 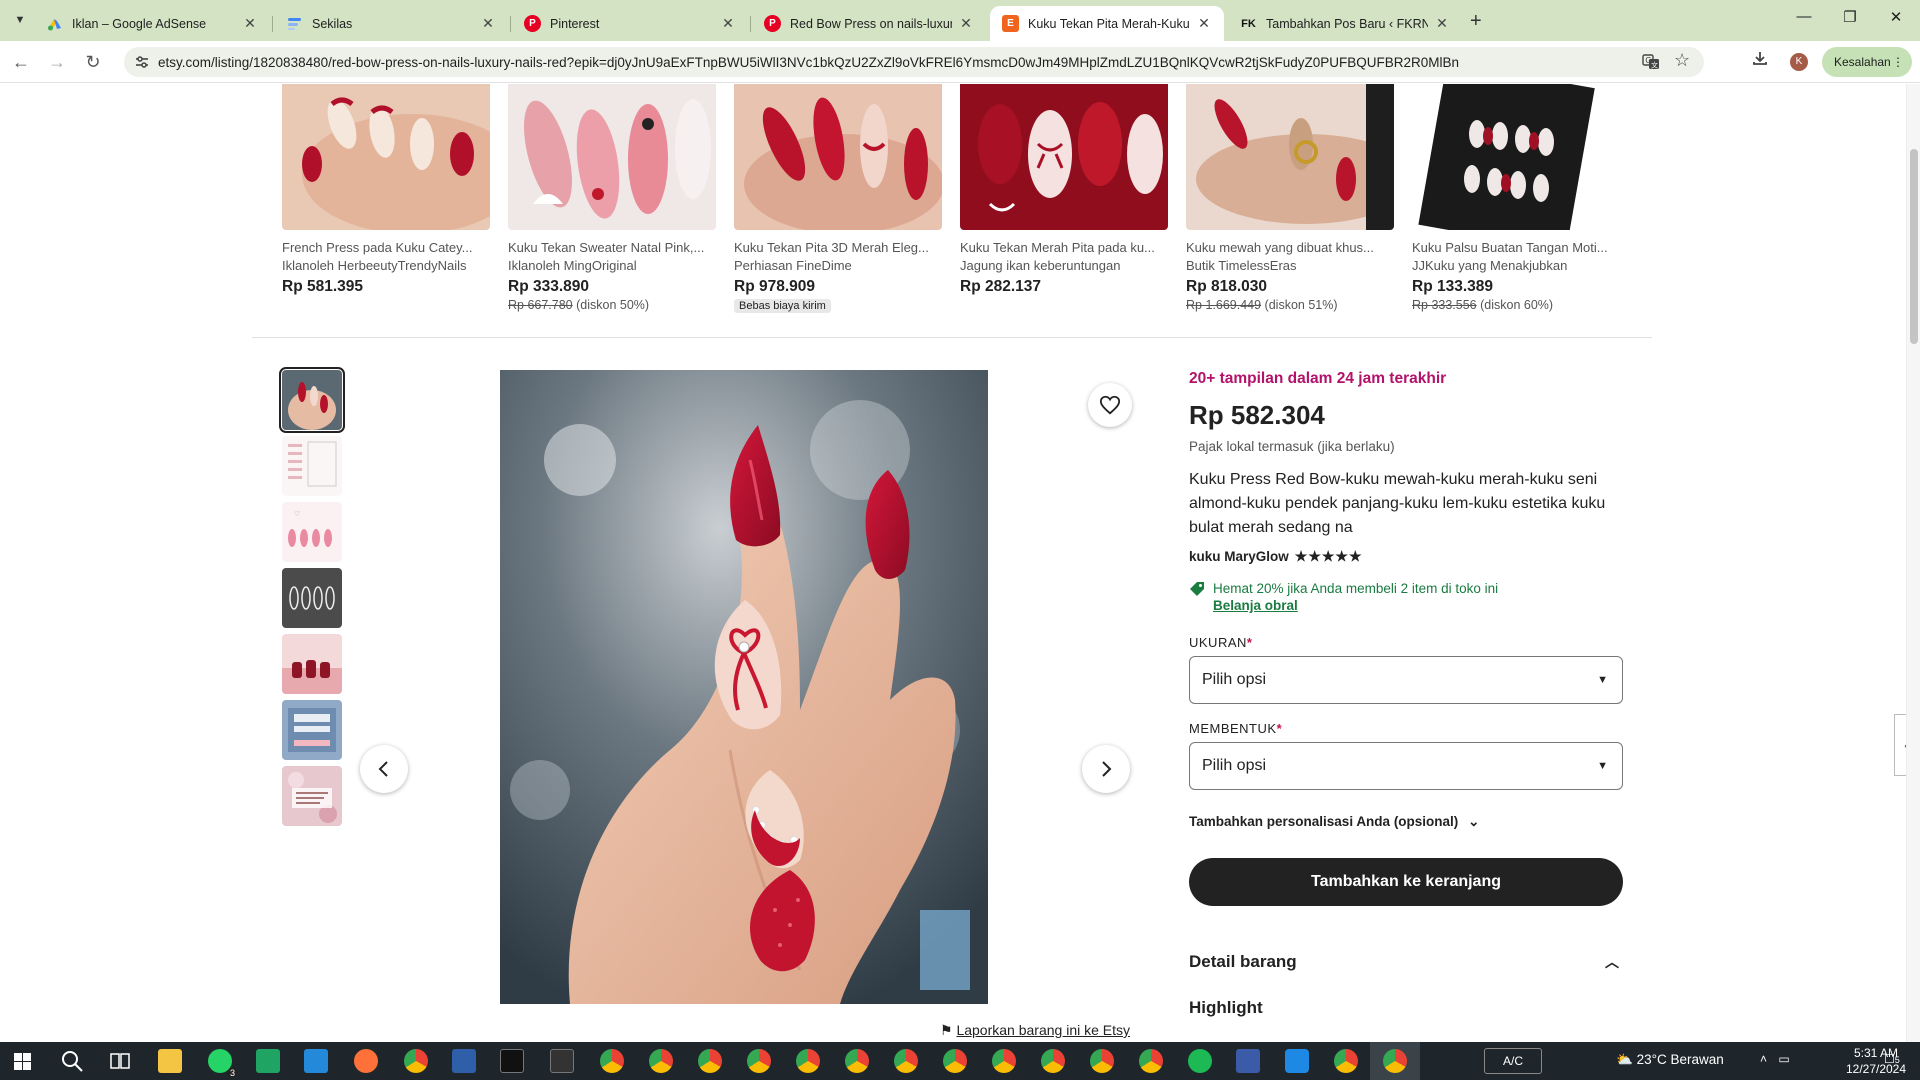 I want to click on reload-icon: ↻, so click(x=93, y=62).